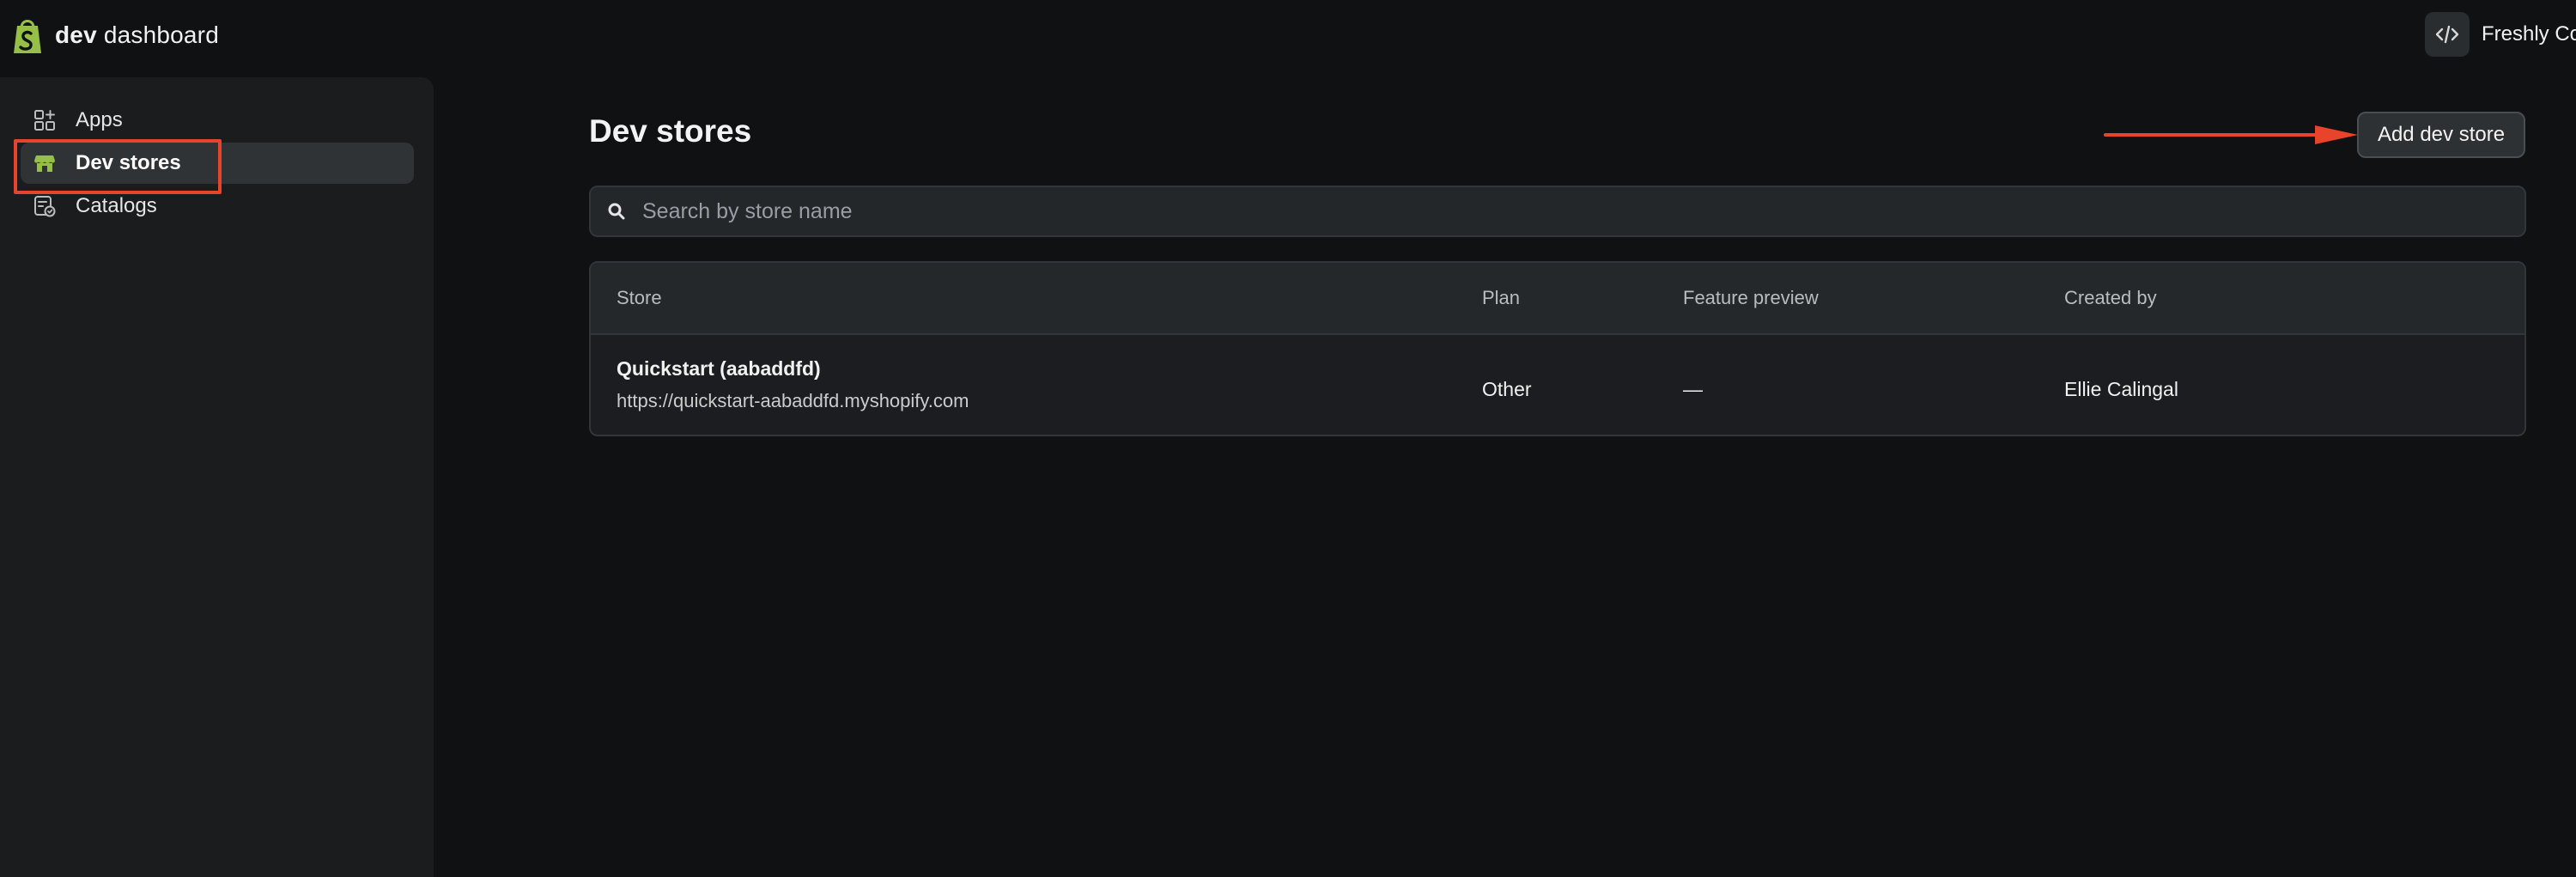 This screenshot has height=877, width=2576. I want to click on store-icon, so click(44, 163).